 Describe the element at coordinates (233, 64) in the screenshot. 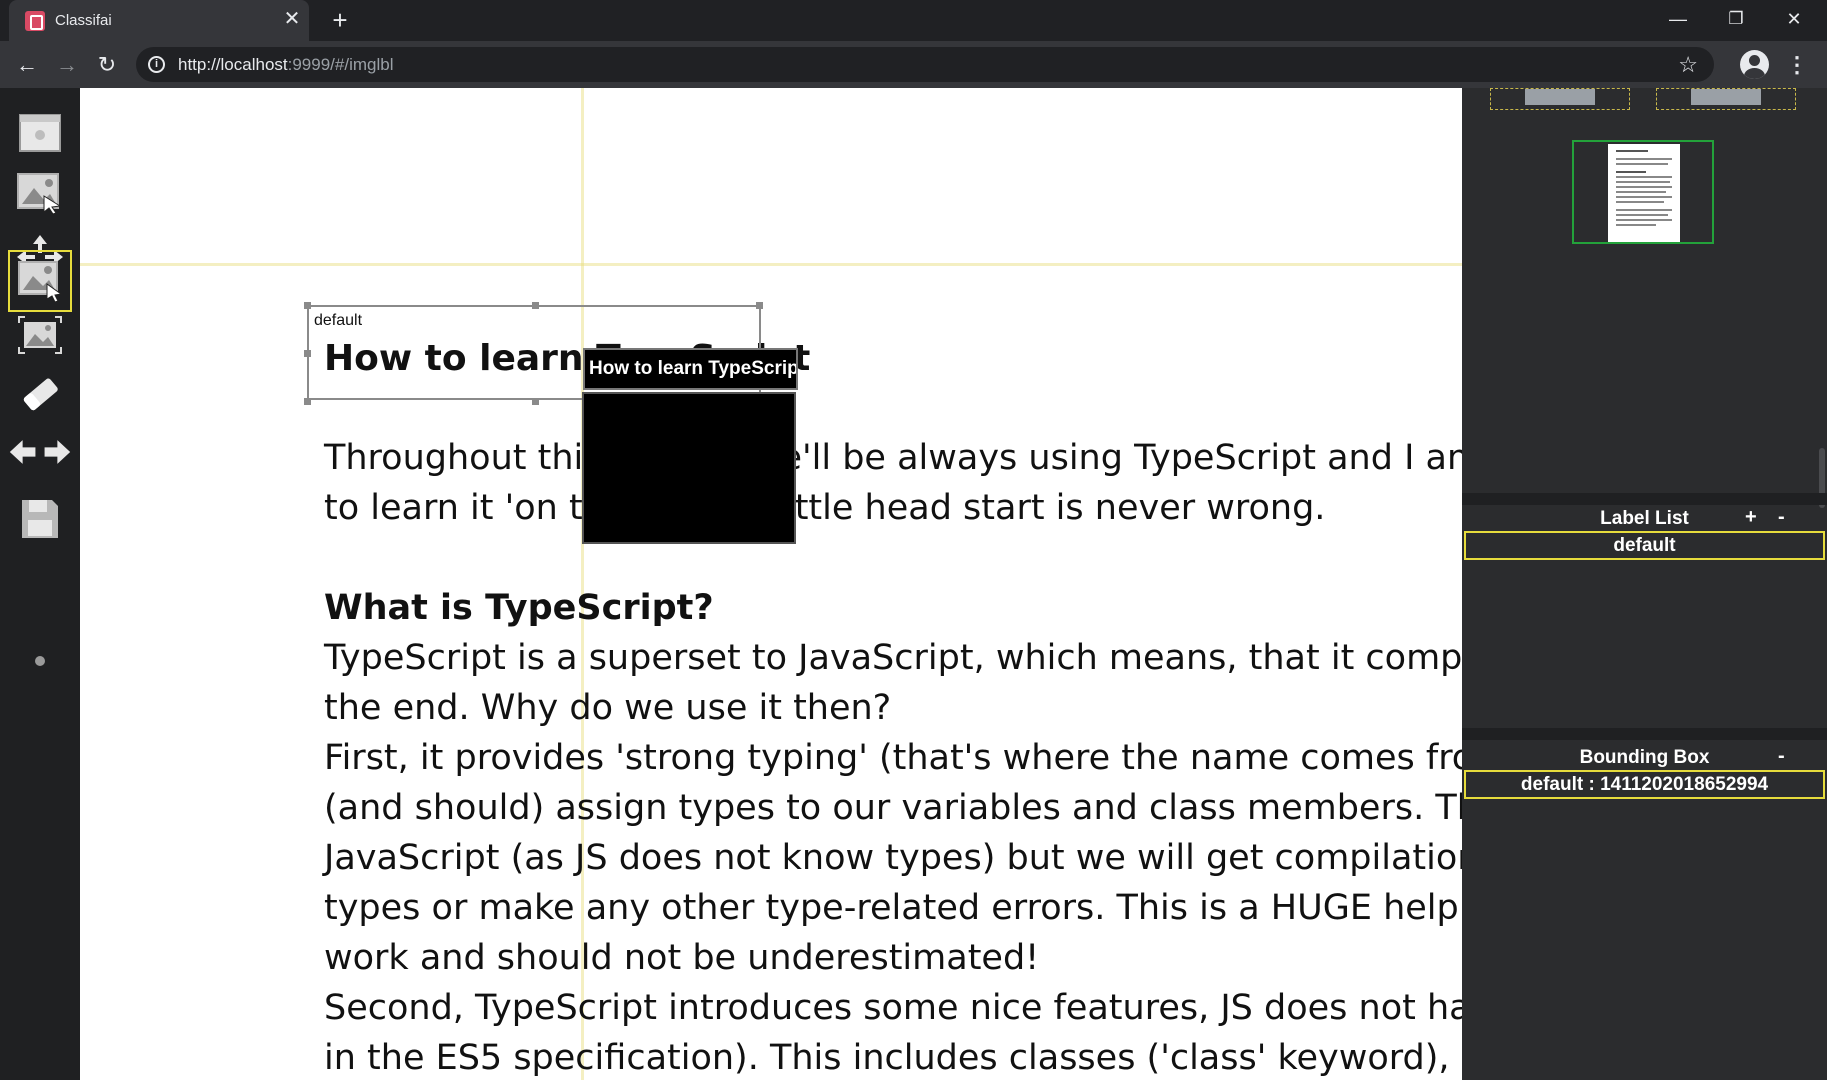

I see `url-host: http://localhost` at that location.